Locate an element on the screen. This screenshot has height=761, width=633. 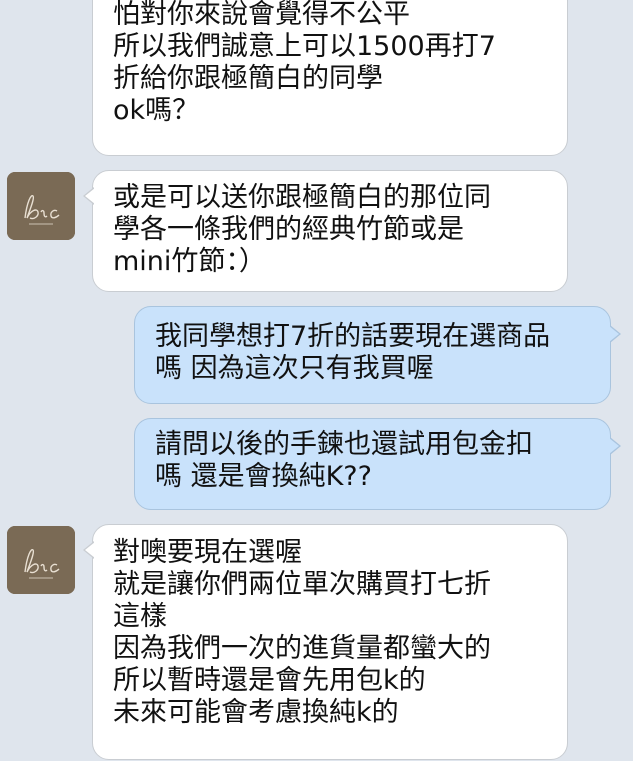
message-line: 對噢要現在選喔 is located at coordinates (207, 552).